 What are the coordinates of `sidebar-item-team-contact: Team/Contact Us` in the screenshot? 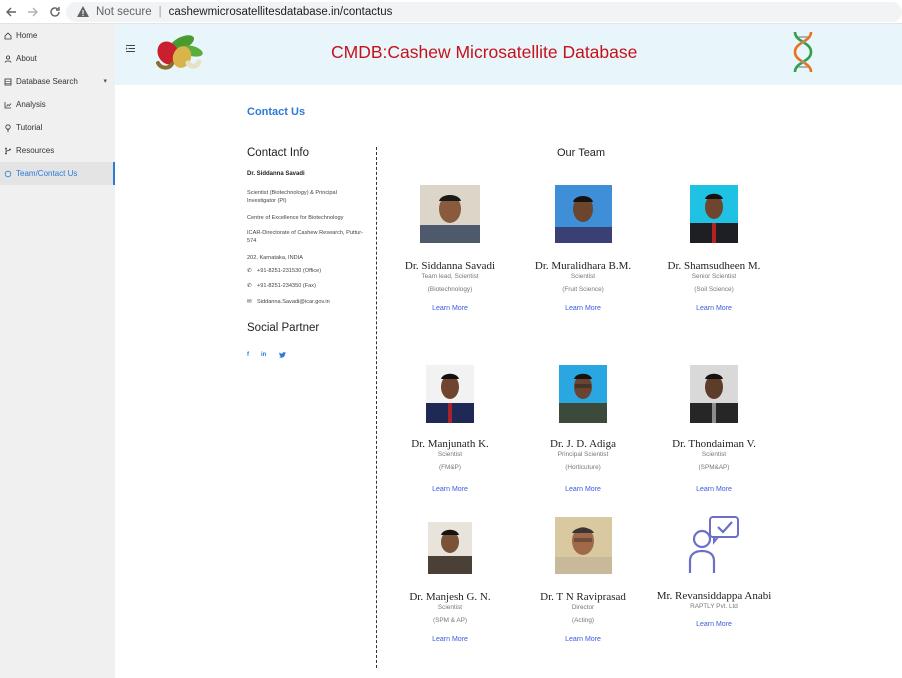 It's located at (57, 173).